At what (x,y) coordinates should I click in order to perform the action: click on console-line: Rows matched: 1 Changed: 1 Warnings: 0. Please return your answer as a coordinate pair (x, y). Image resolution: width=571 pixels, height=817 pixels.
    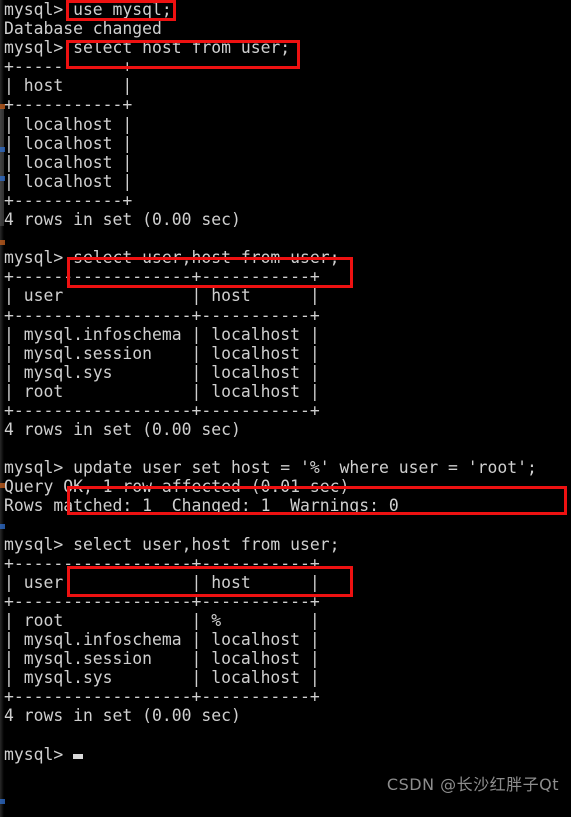
    Looking at the image, I should click on (201, 506).